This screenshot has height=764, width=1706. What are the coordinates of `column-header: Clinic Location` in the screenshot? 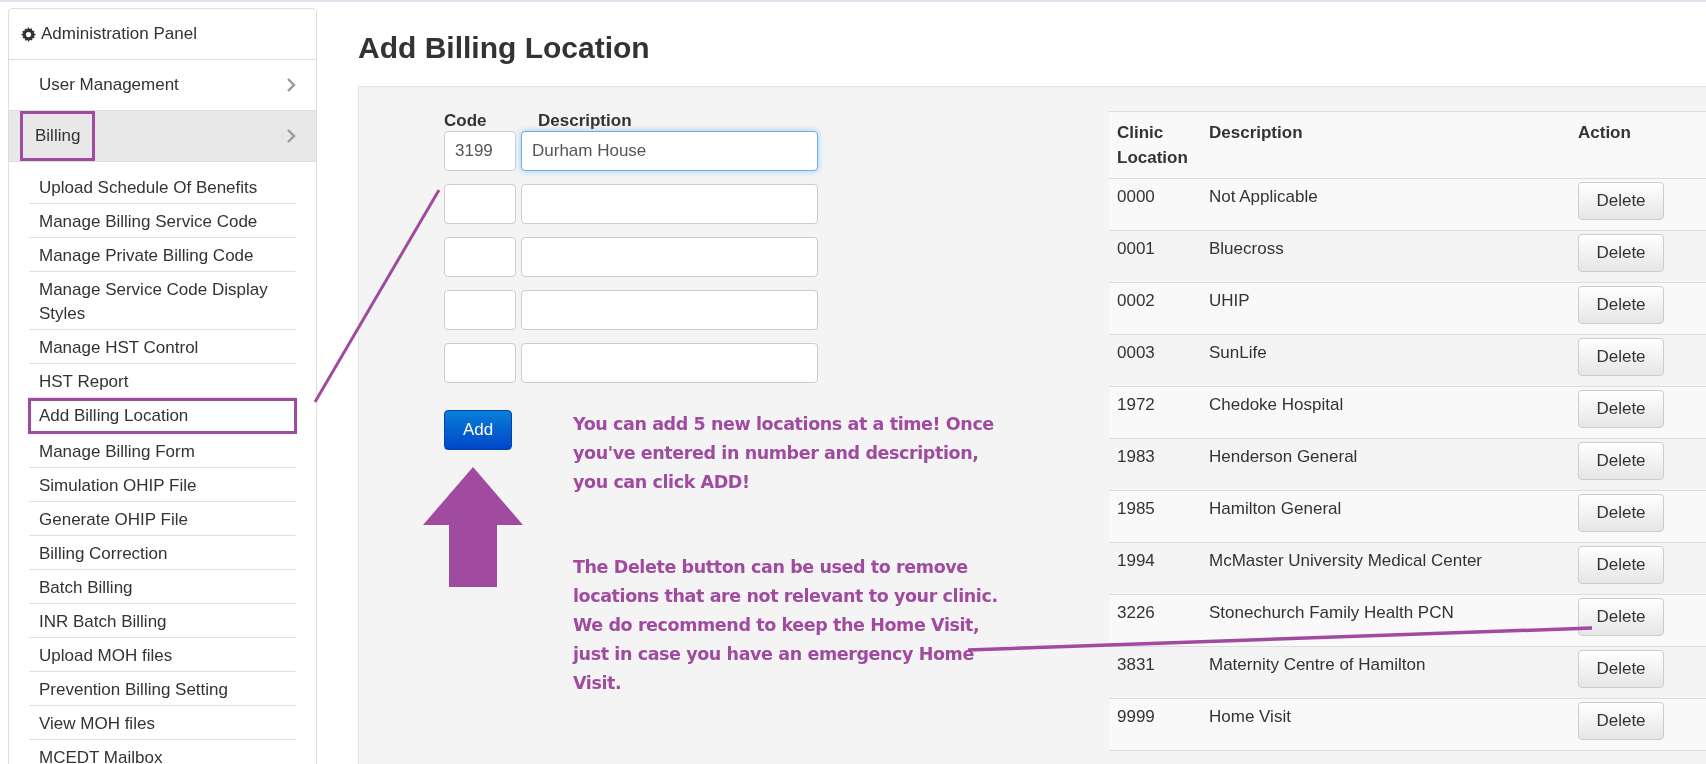 It's located at (1155, 145).